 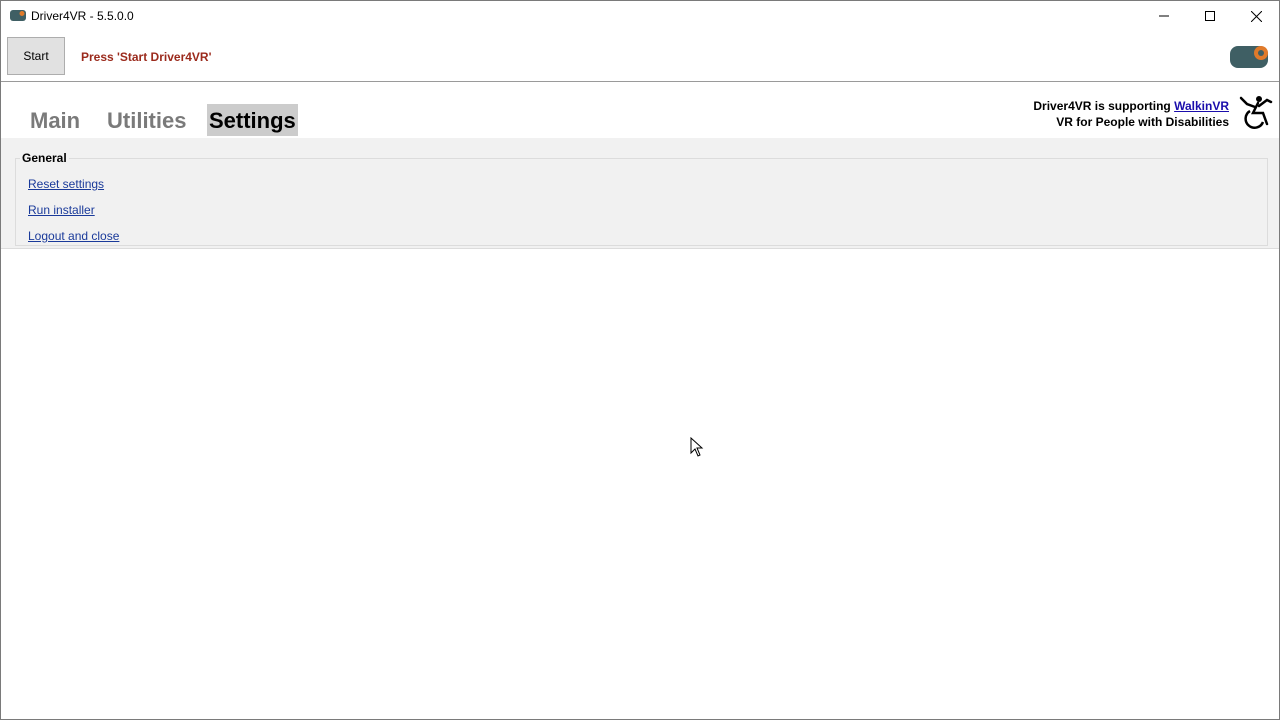 I want to click on close-icon, so click(x=1256, y=16).